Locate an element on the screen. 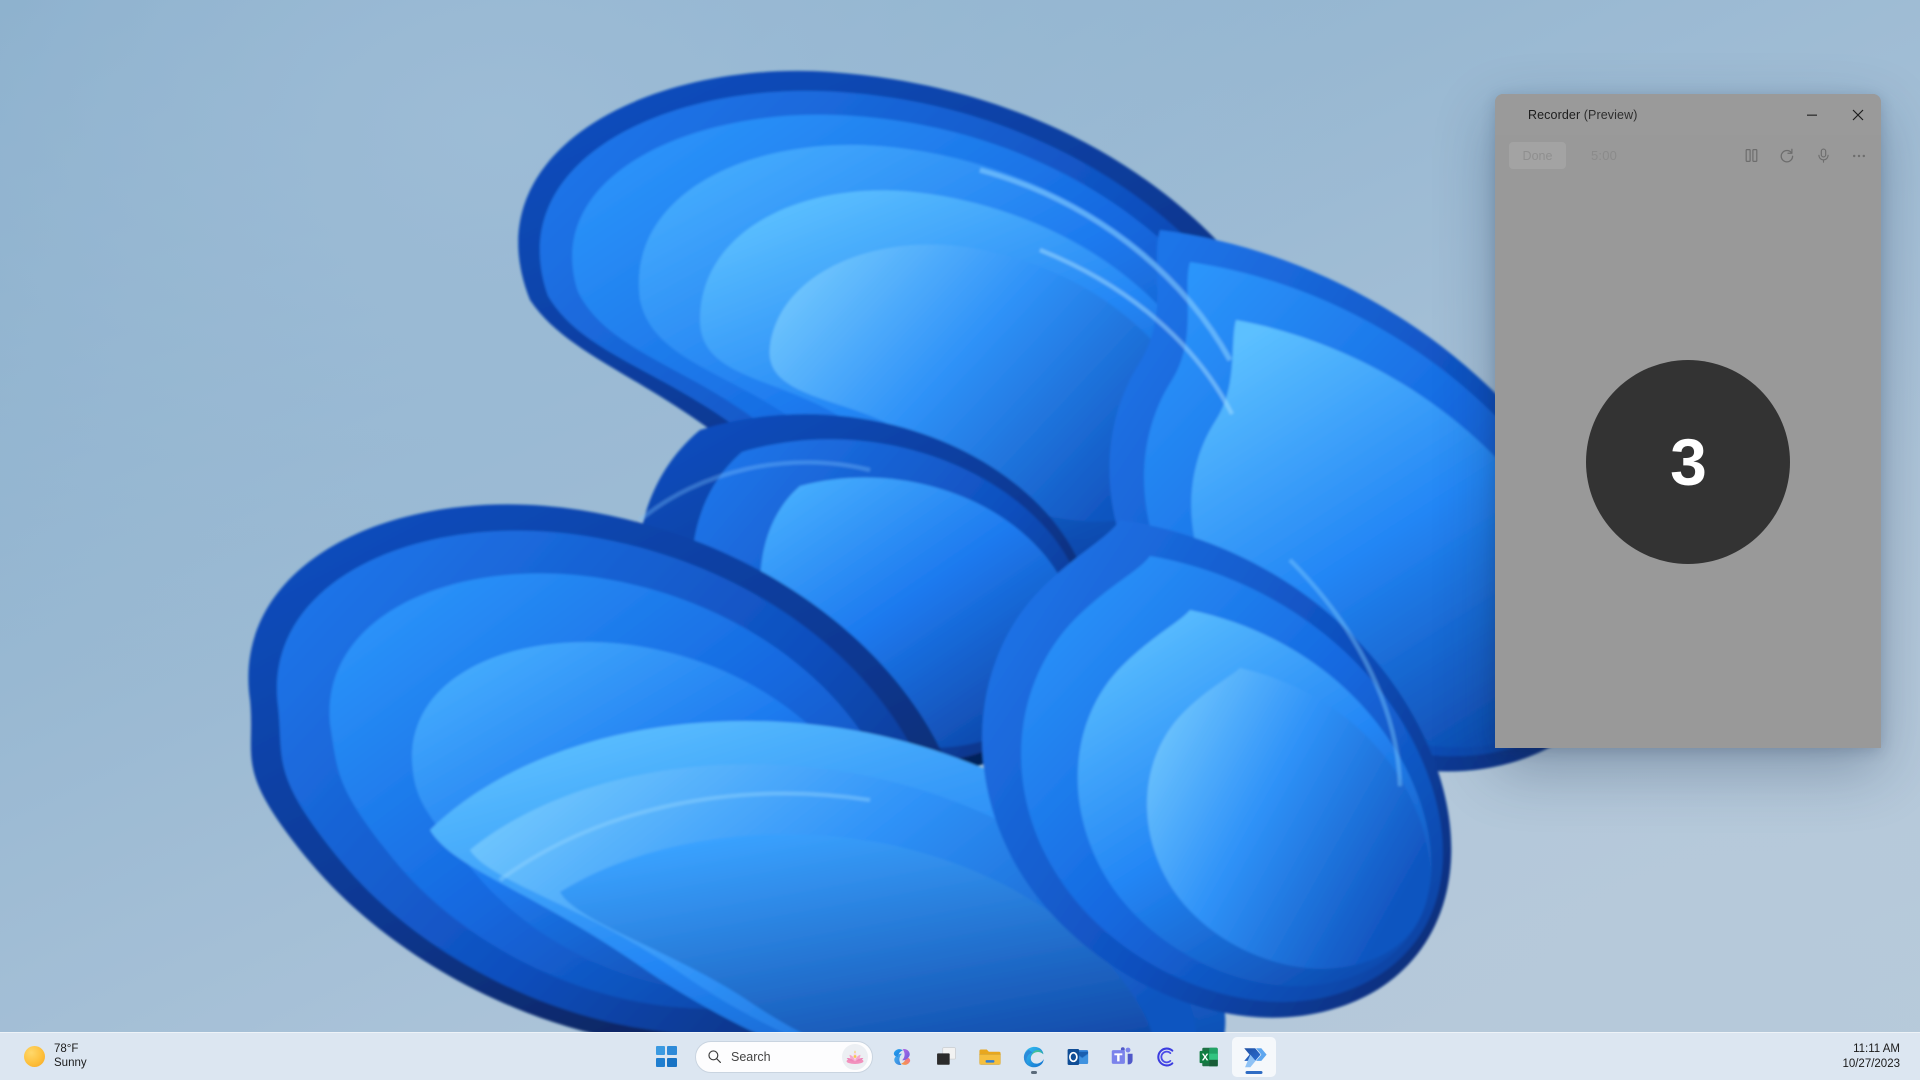 This screenshot has width=1920, height=1080. weather-widget: 78°F Sunny is located at coordinates (55, 1056).